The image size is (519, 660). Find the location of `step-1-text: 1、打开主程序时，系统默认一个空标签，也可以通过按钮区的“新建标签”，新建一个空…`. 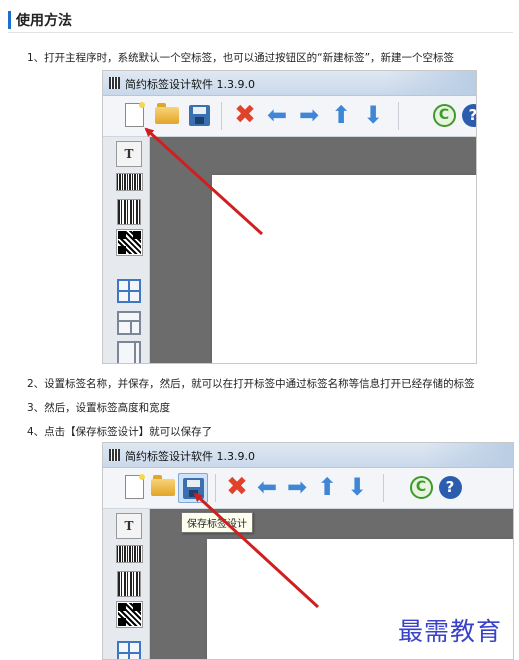

step-1-text: 1、打开主程序时，系统默认一个空标签，也可以通过按钮区的“新建标签”，新建一个空… is located at coordinates (241, 58).